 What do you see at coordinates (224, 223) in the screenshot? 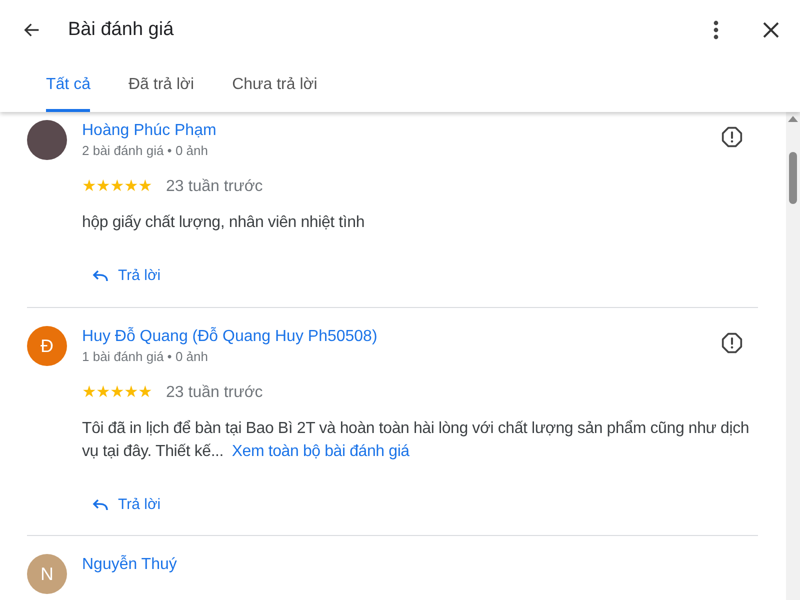
I see `review-text: hộp giấy chất lượng, nhân viên nhiệt tình` at bounding box center [224, 223].